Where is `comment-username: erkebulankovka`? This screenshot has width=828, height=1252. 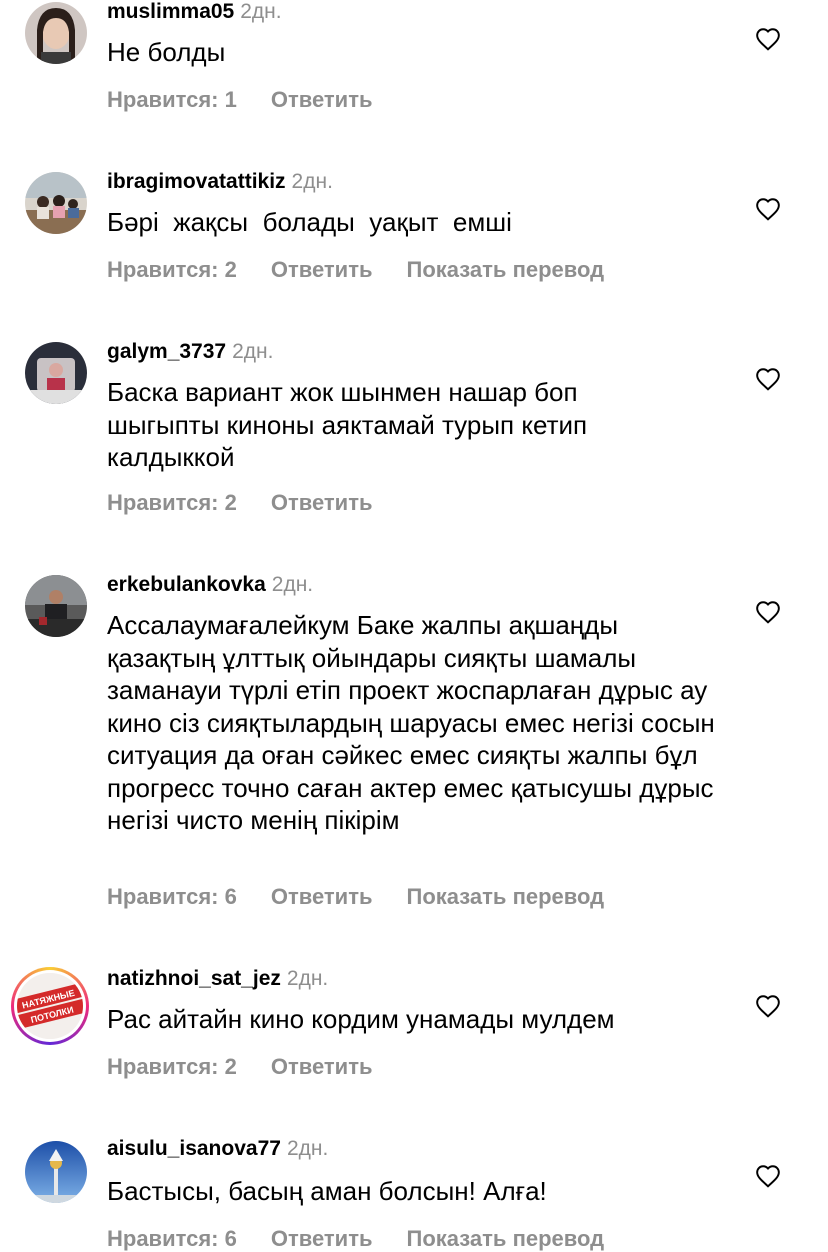 comment-username: erkebulankovka is located at coordinates (186, 584).